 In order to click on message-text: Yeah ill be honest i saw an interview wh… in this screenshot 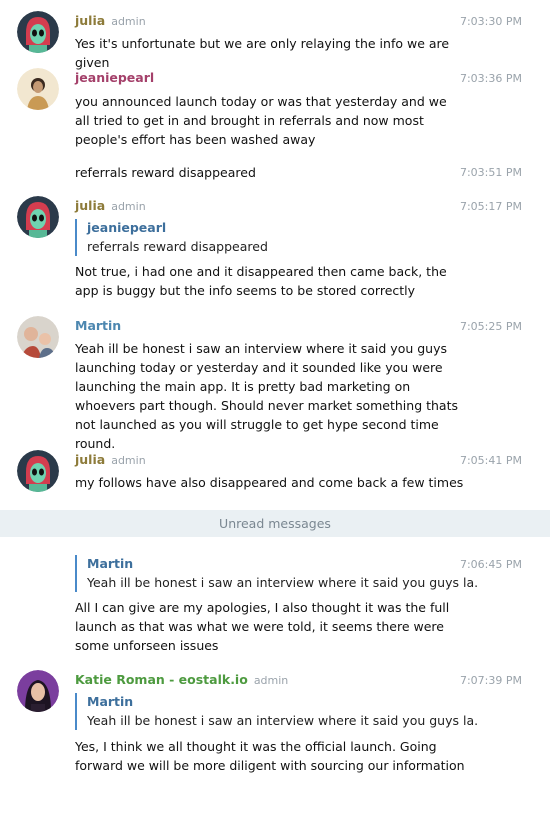, I will do `click(267, 396)`.